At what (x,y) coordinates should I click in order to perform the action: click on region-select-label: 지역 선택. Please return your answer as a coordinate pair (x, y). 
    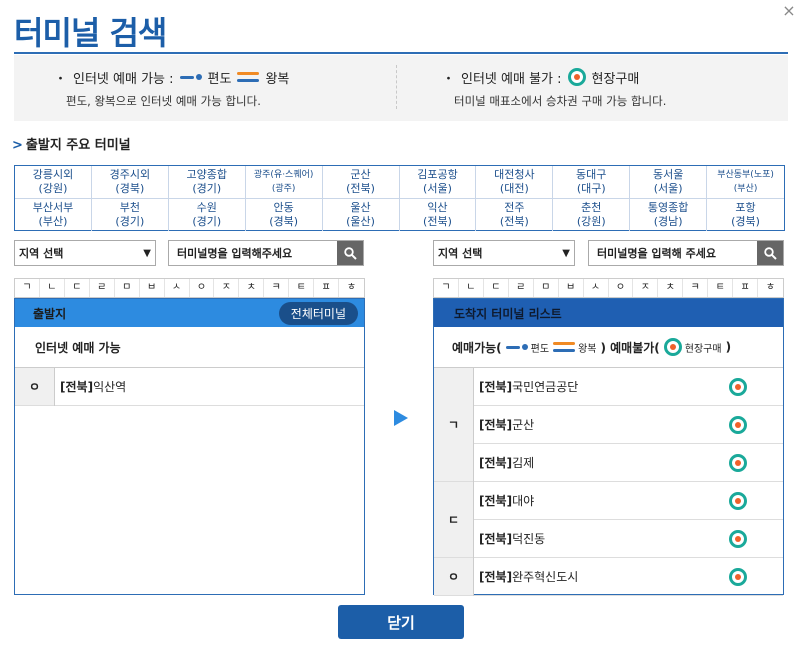
    Looking at the image, I should click on (460, 253).